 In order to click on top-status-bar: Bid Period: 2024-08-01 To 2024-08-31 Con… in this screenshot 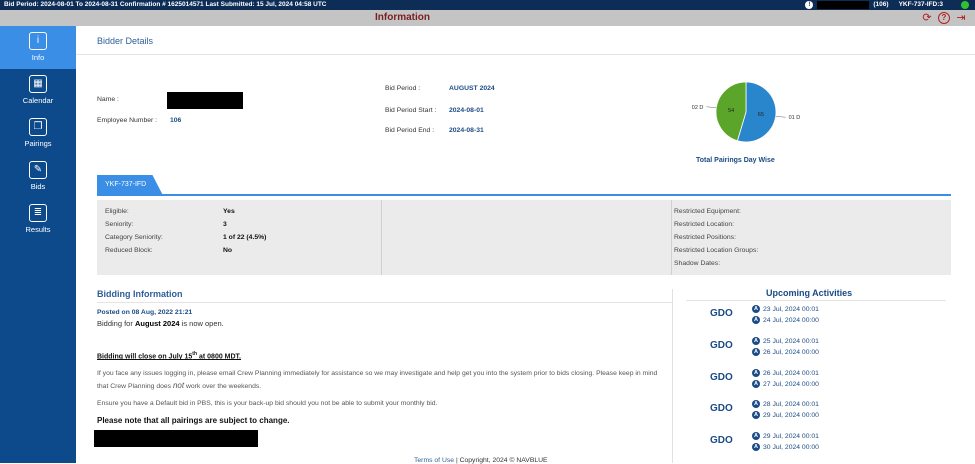, I will do `click(487, 5)`.